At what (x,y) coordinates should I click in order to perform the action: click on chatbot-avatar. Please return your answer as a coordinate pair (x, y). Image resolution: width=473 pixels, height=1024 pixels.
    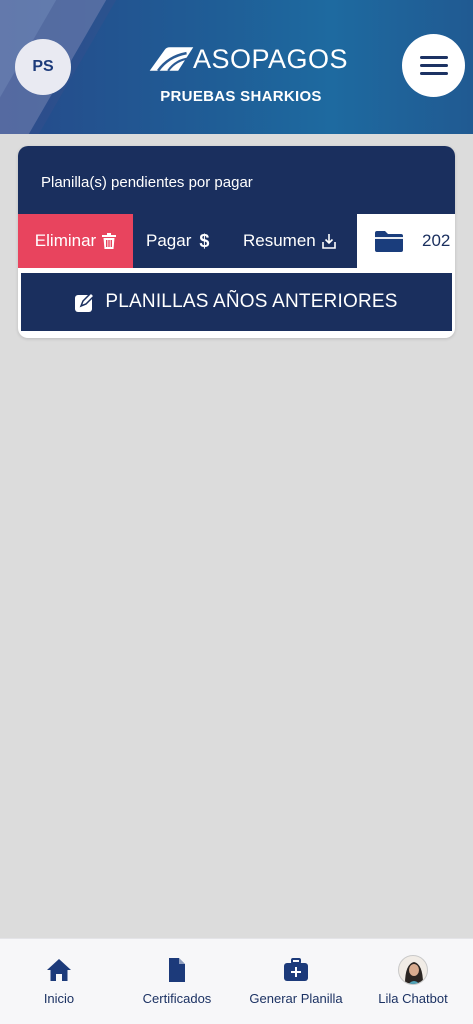
    Looking at the image, I should click on (413, 970).